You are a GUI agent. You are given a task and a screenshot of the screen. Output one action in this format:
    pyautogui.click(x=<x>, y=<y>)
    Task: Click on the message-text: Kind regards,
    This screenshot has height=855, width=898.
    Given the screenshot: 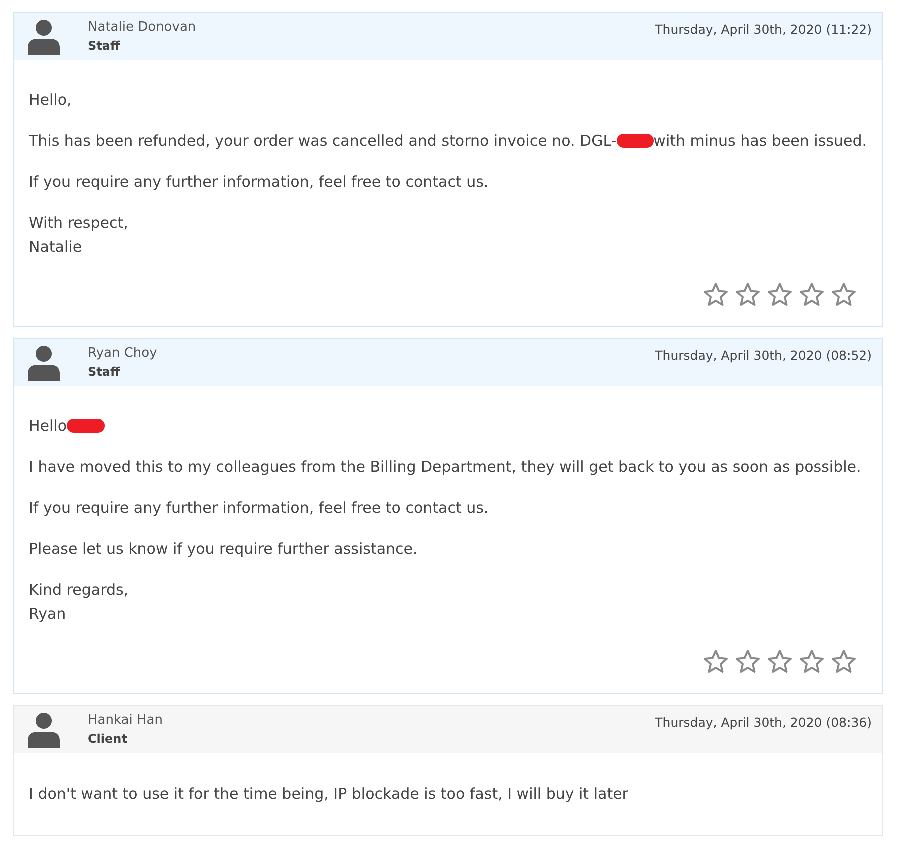 What is the action you would take?
    pyautogui.click(x=79, y=590)
    